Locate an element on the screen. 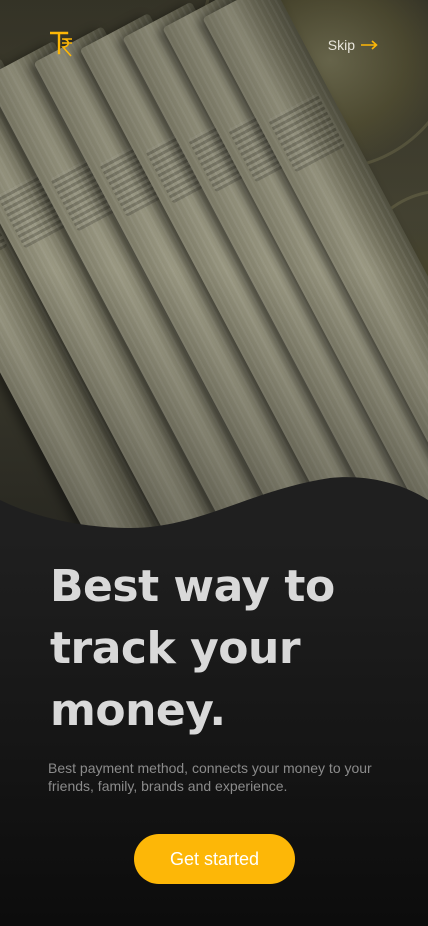 The width and height of the screenshot is (428, 926). headline-line: Best way to is located at coordinates (192, 586).